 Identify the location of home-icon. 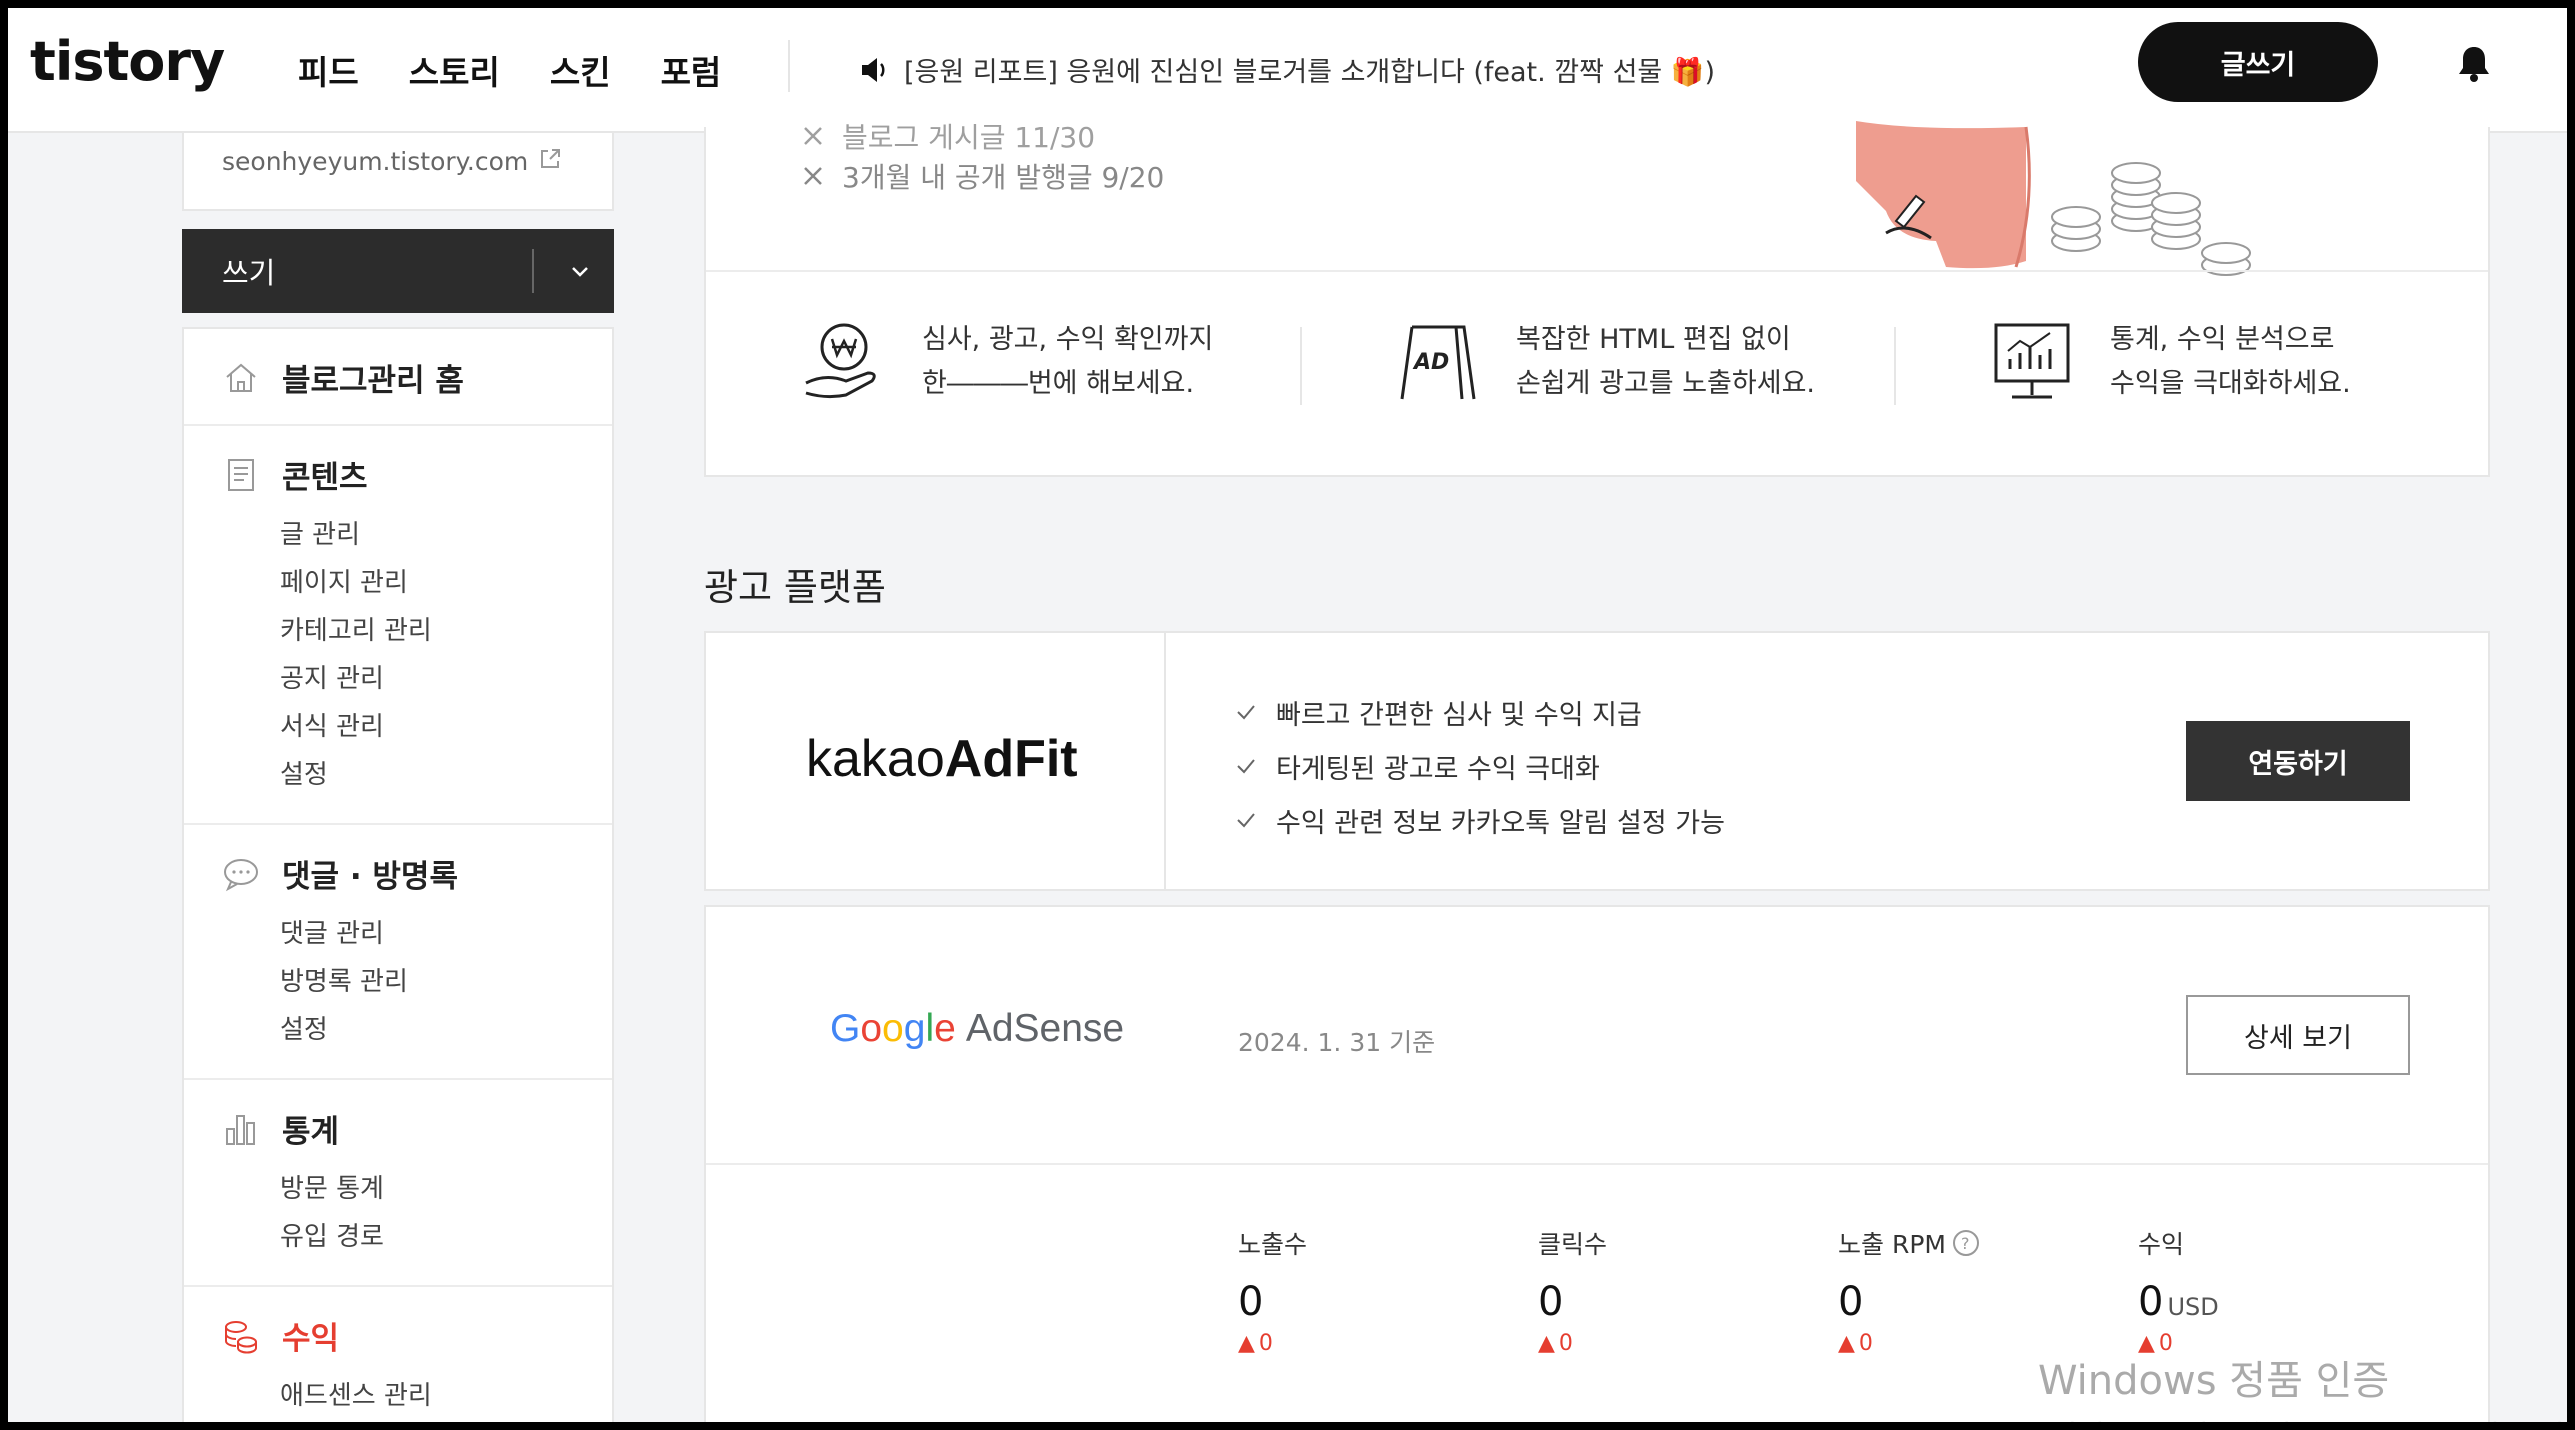
(241, 378).